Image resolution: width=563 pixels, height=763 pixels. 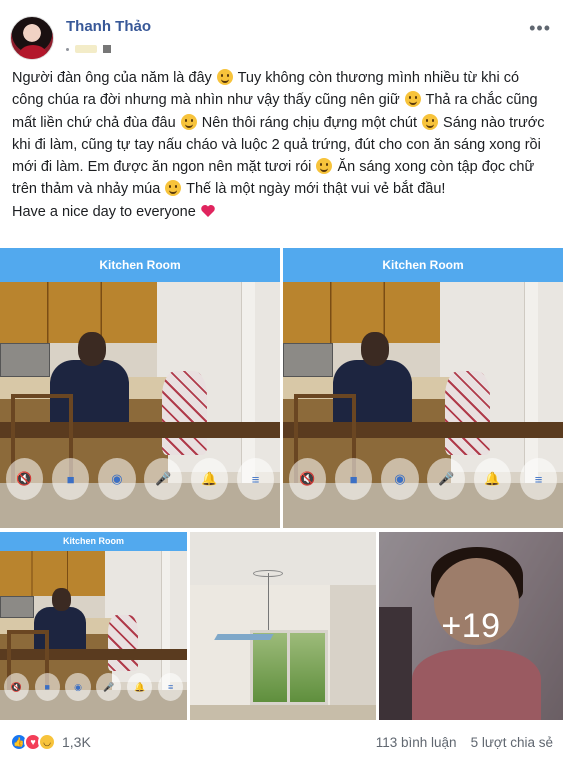 I want to click on post-text-segment: Người đàn ông của năm là đây, so click(x=114, y=78).